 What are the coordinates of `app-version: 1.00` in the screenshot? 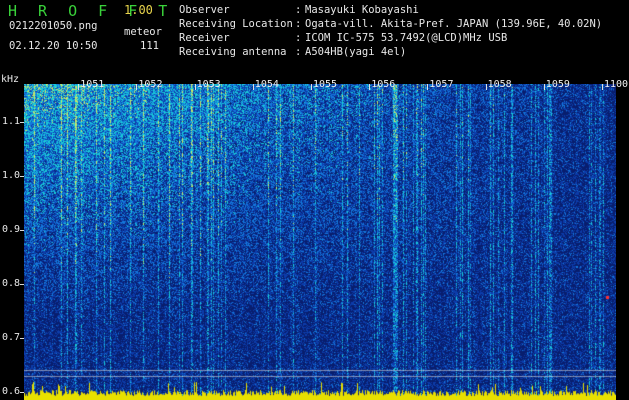 It's located at (138, 10).